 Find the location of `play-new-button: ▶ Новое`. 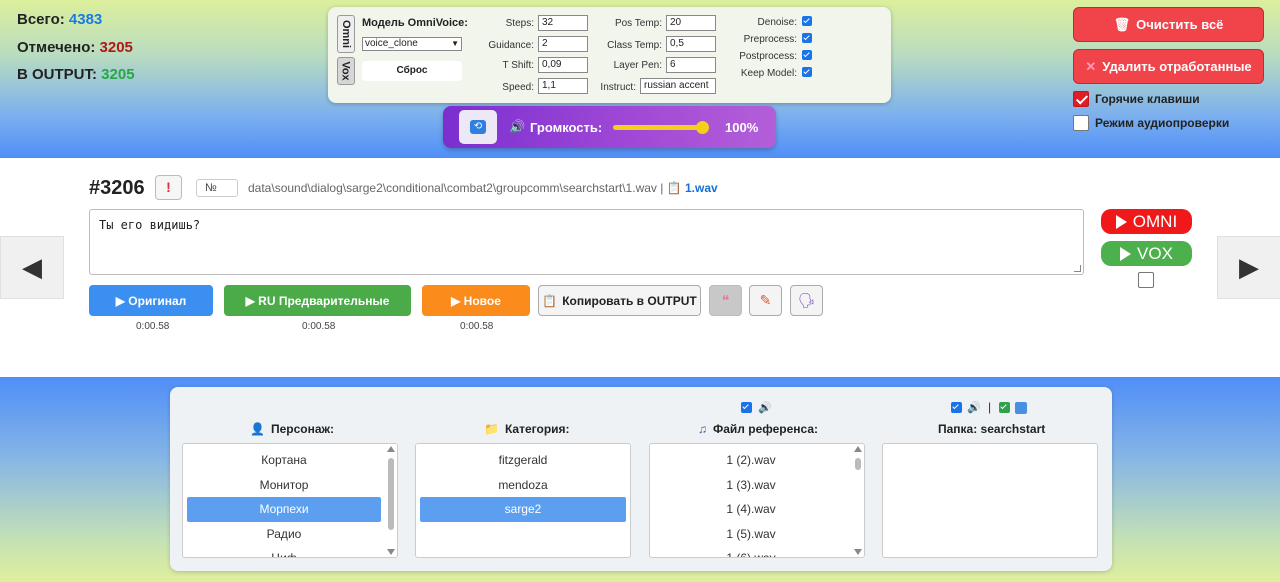

play-new-button: ▶ Новое is located at coordinates (476, 300).